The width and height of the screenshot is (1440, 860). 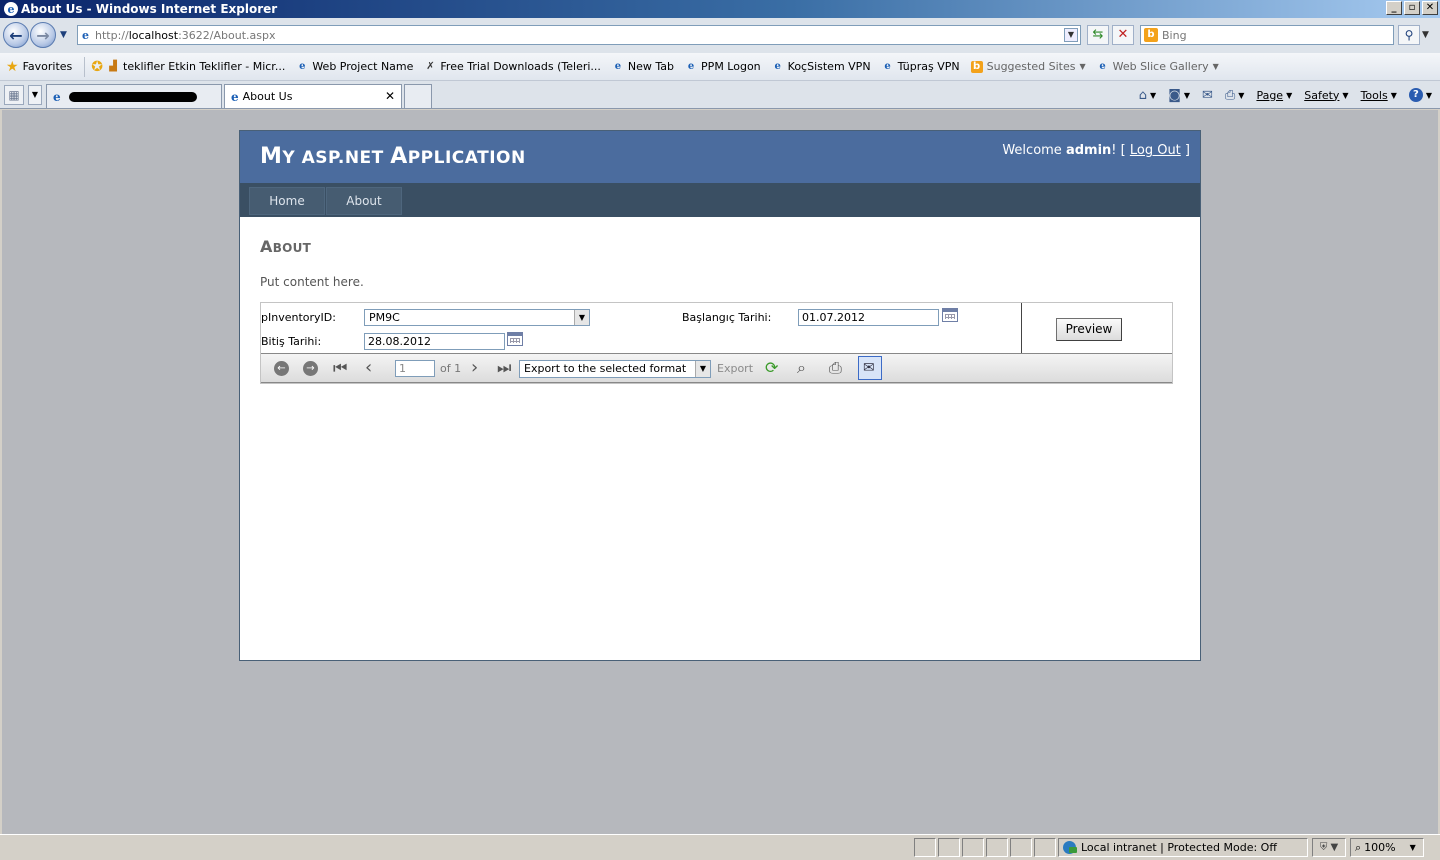 I want to click on end-date-input: 28.08.2012, so click(x=434, y=341).